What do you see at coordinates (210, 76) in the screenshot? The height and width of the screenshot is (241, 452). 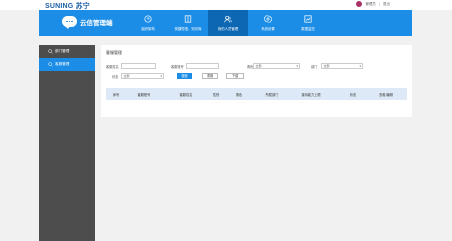 I see `reset-button: 重置` at bounding box center [210, 76].